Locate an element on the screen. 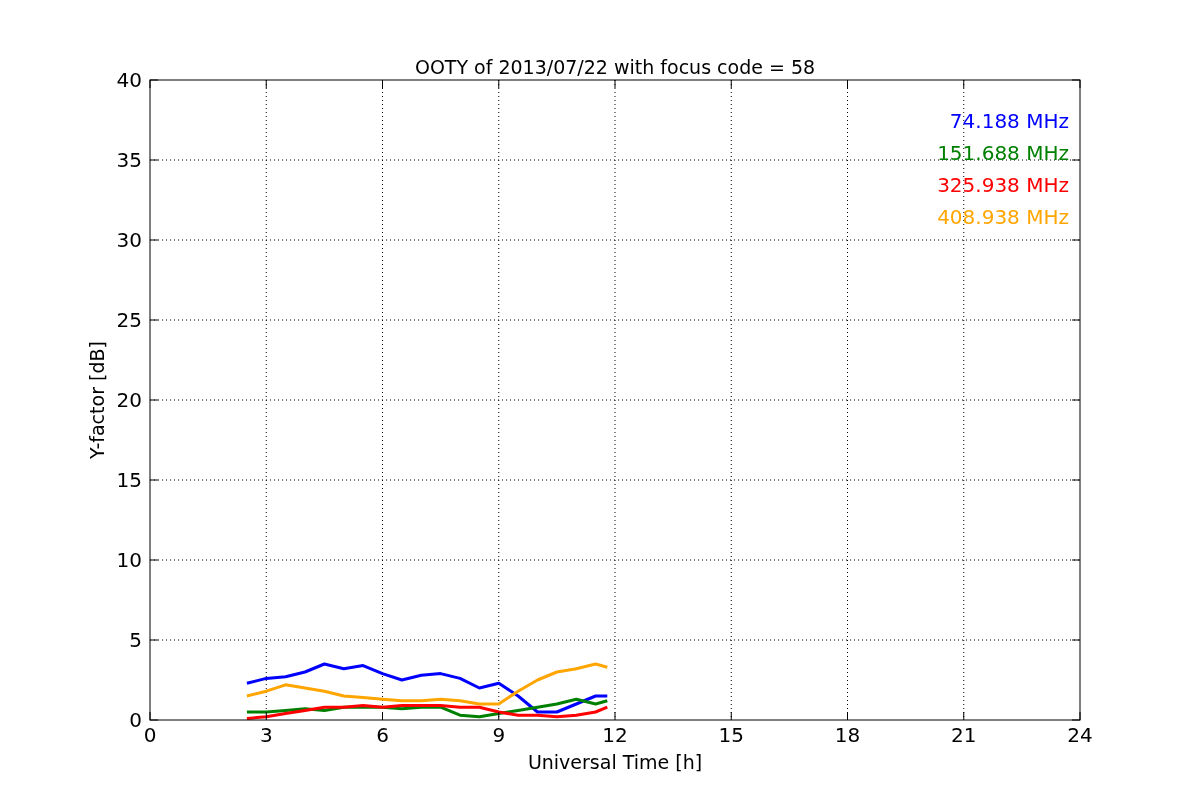  x-tick-label: 6 is located at coordinates (382, 735).